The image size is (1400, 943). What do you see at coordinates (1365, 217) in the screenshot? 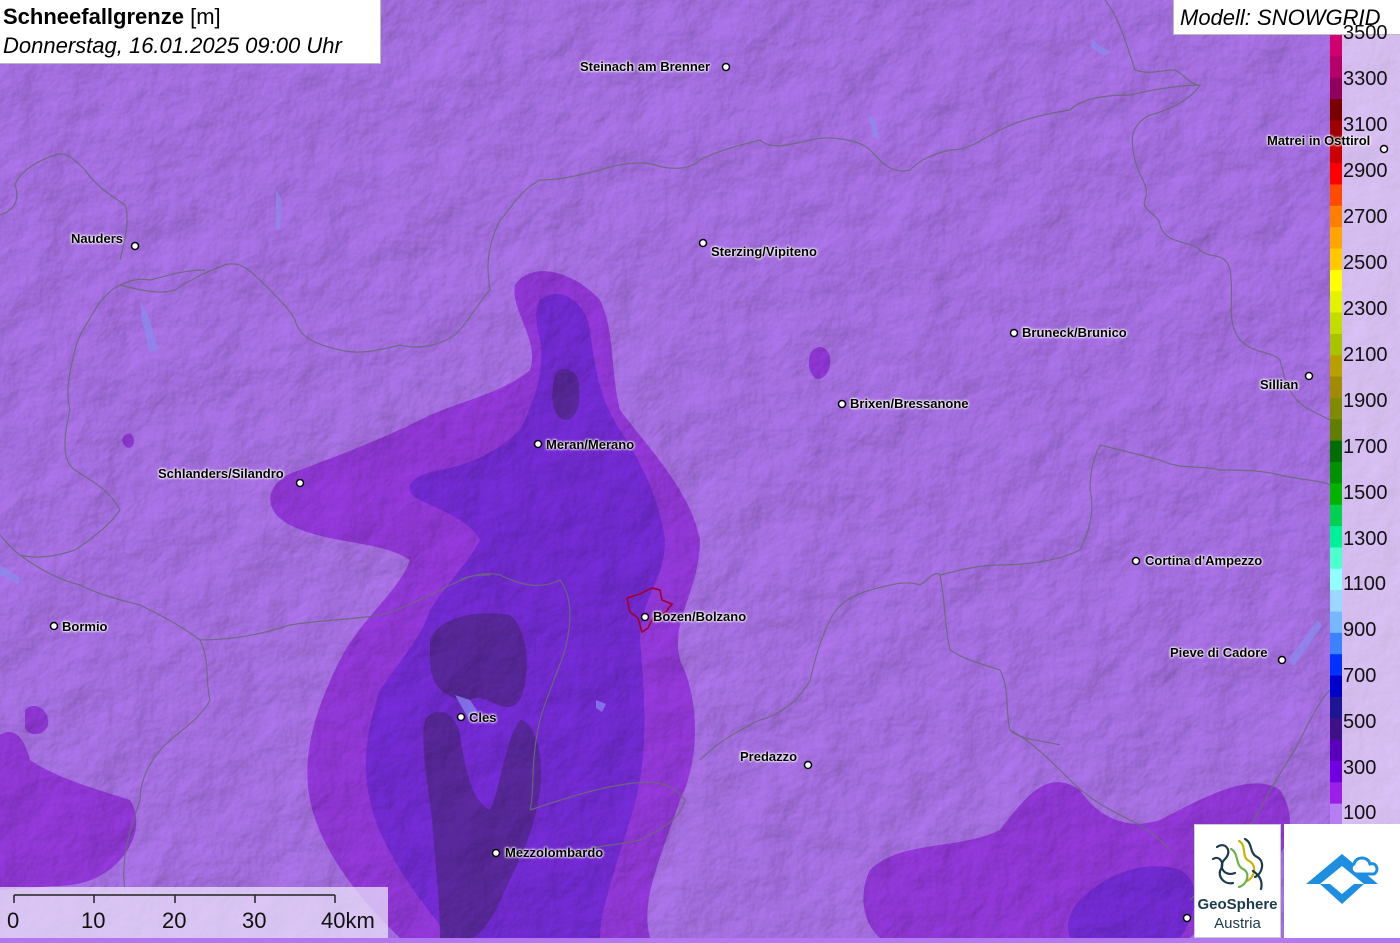
I see `legend-label-2700: 2700` at bounding box center [1365, 217].